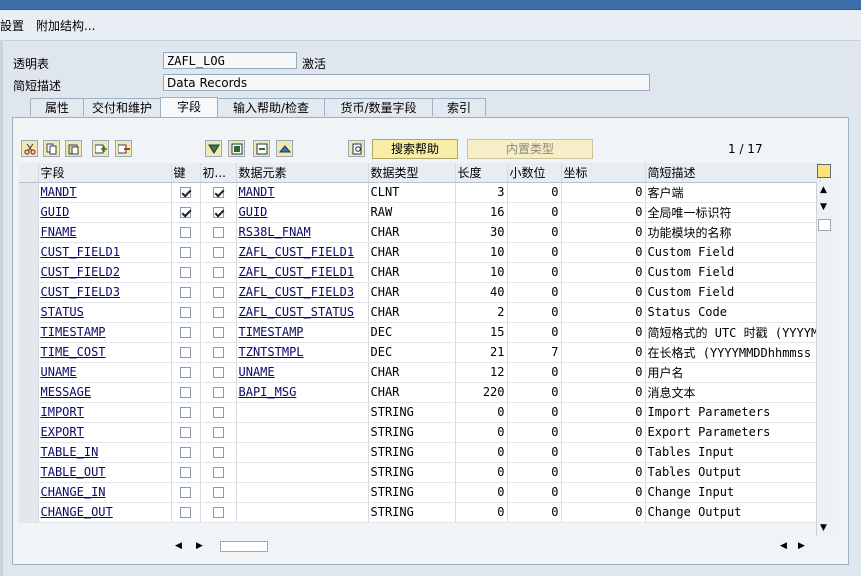 Image resolution: width=861 pixels, height=576 pixels. Describe the element at coordinates (57, 107) in the screenshot. I see `tab-attributes: 属性` at that location.